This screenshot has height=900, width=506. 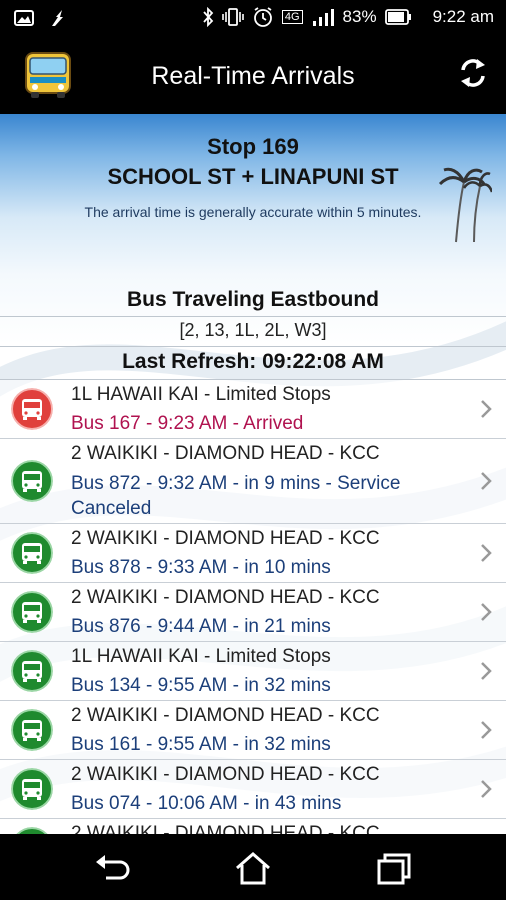 I want to click on bus-arrived-icon, so click(x=32, y=409).